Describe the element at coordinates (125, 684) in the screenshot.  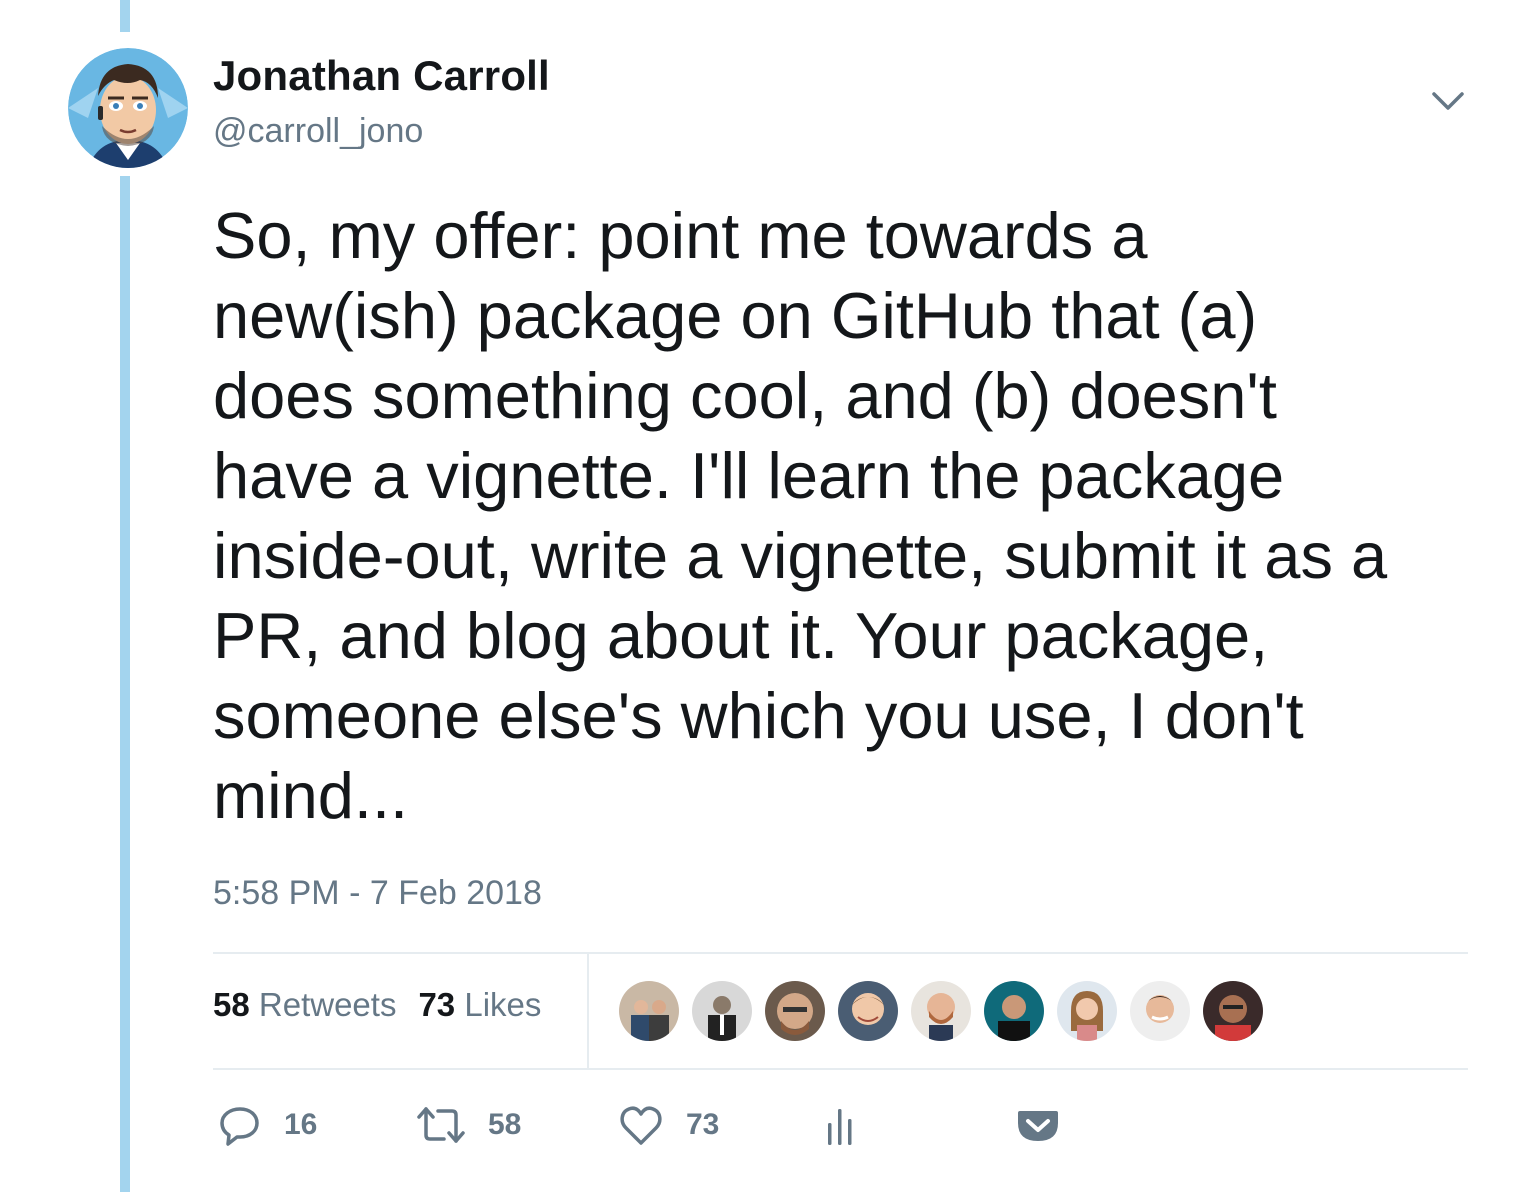
I see `thread-line-bottom` at that location.